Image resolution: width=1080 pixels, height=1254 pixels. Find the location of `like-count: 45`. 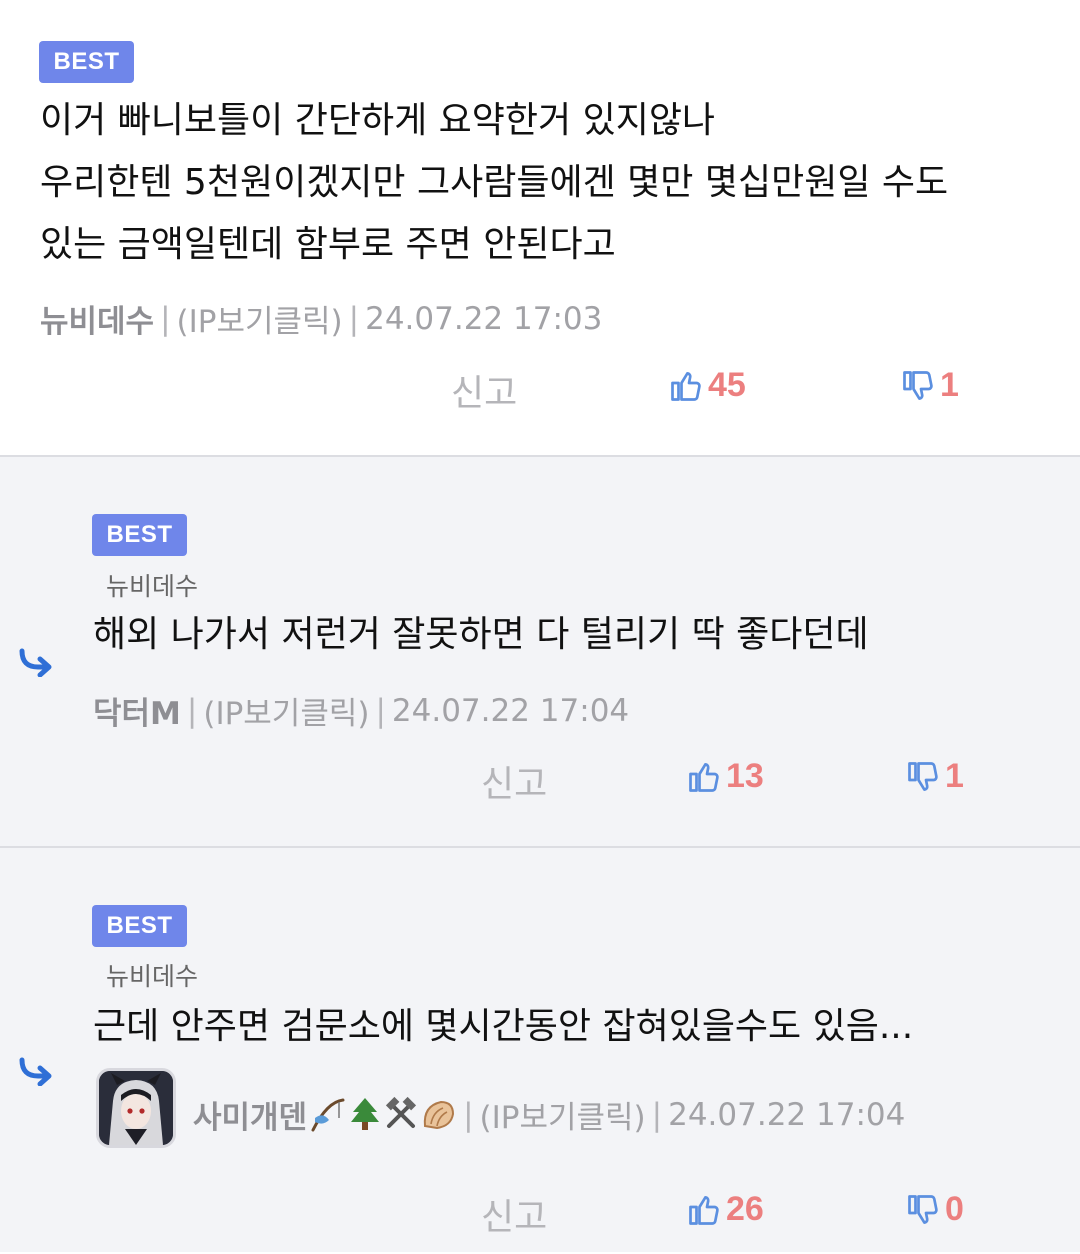

like-count: 45 is located at coordinates (727, 385).